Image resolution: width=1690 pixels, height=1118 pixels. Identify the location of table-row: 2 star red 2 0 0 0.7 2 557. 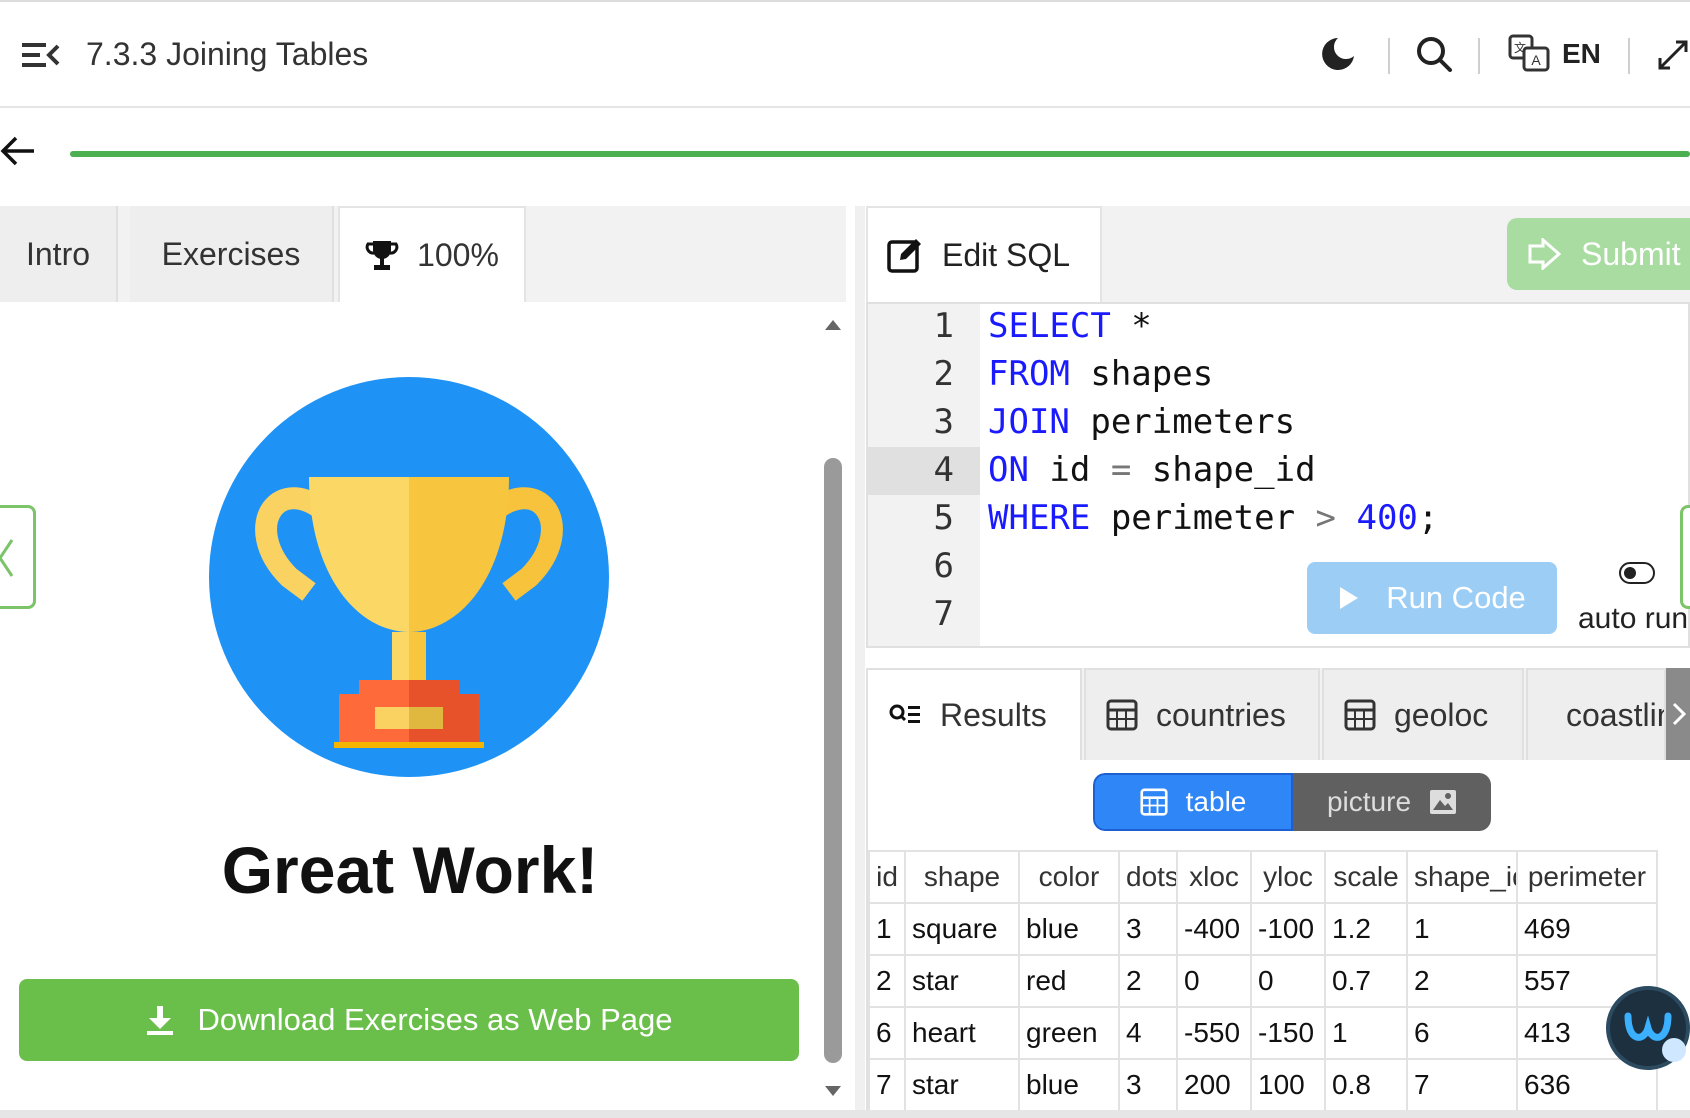
(1263, 981).